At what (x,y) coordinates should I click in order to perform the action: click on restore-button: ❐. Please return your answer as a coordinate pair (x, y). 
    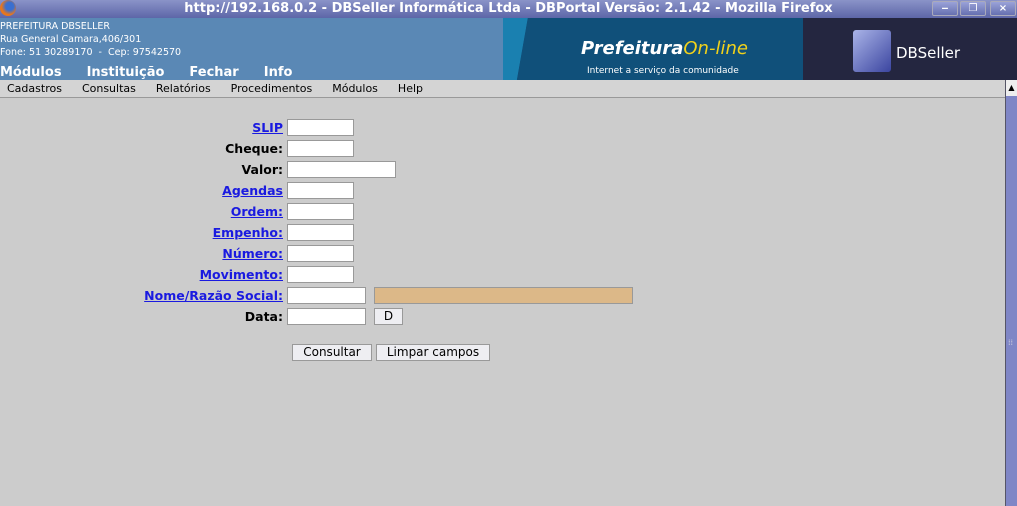
    Looking at the image, I should click on (973, 8).